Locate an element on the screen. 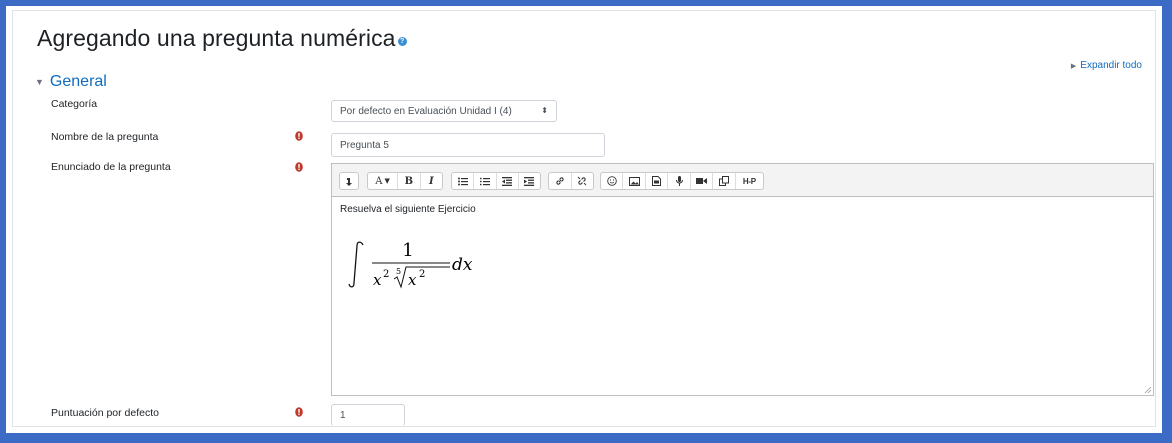 Image resolution: width=1172 pixels, height=443 pixels. integral-formula: 1 x 2 5 x 2 dx is located at coordinates (410, 264).